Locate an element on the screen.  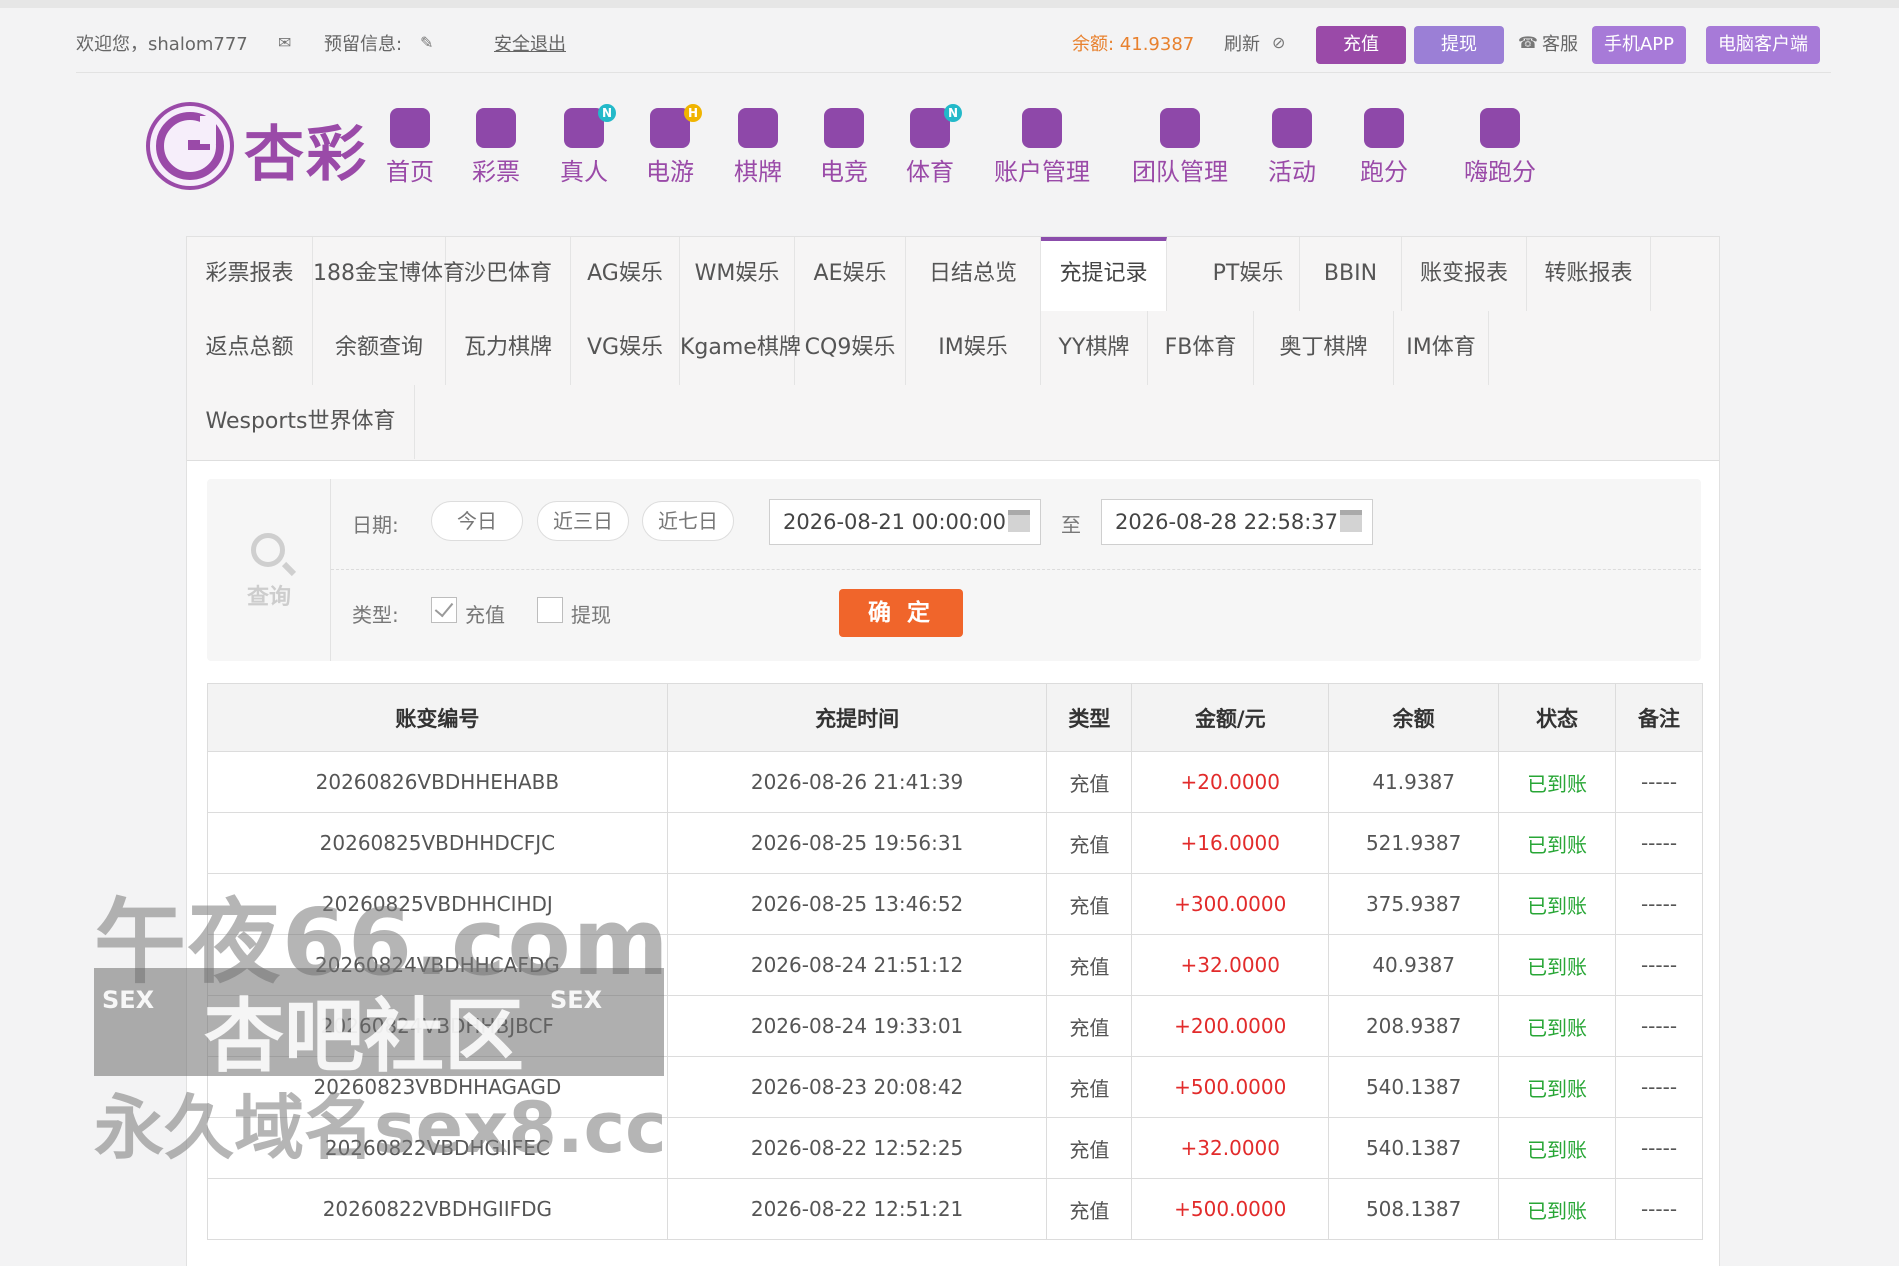
tab-tabs_row2-9: 奥丁棋牌 is located at coordinates (1324, 348).